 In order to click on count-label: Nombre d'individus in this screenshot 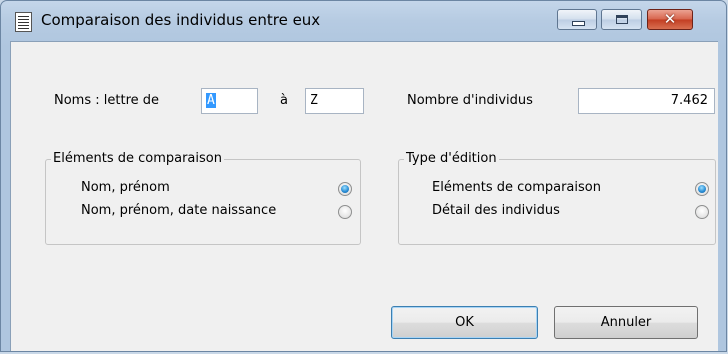, I will do `click(470, 100)`.